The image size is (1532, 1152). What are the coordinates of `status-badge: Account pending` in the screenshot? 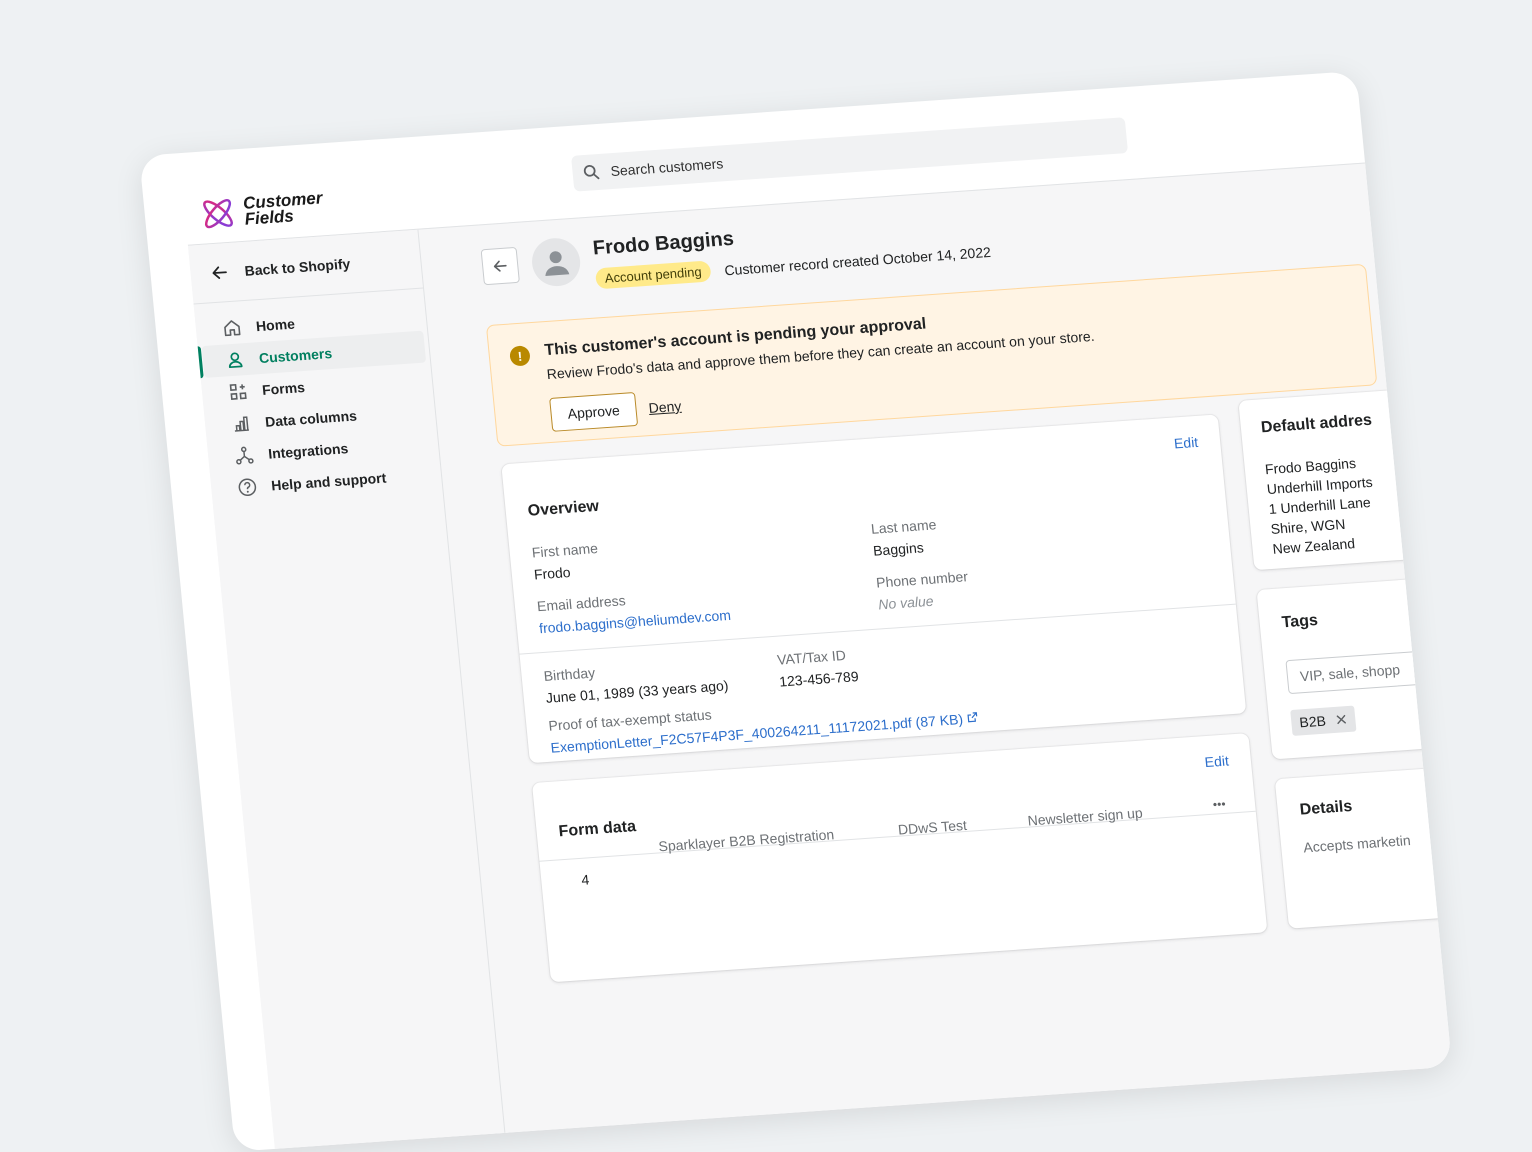 It's located at (653, 275).